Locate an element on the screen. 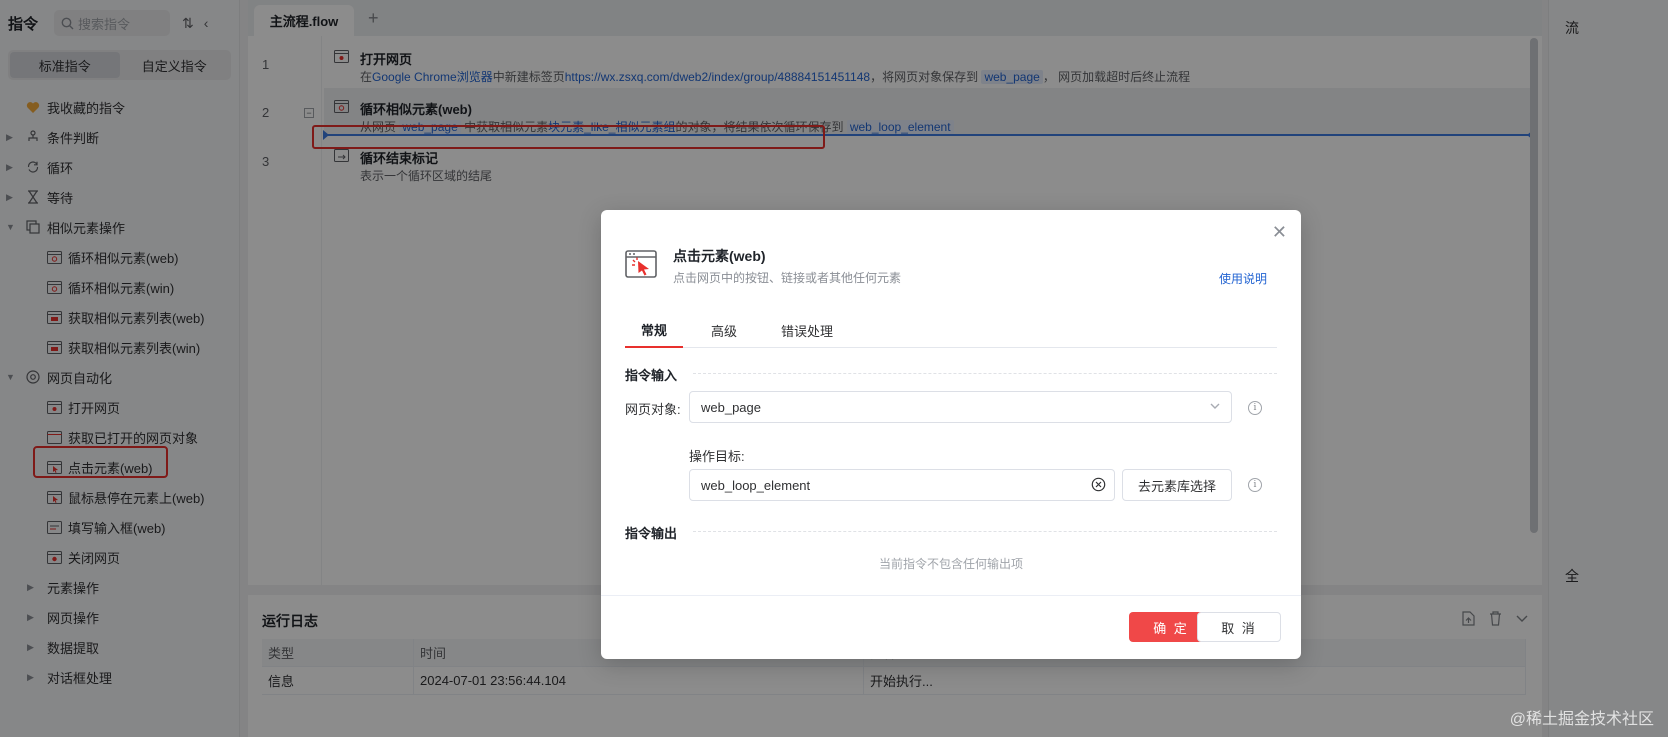  web-object-value: web_page is located at coordinates (731, 407).